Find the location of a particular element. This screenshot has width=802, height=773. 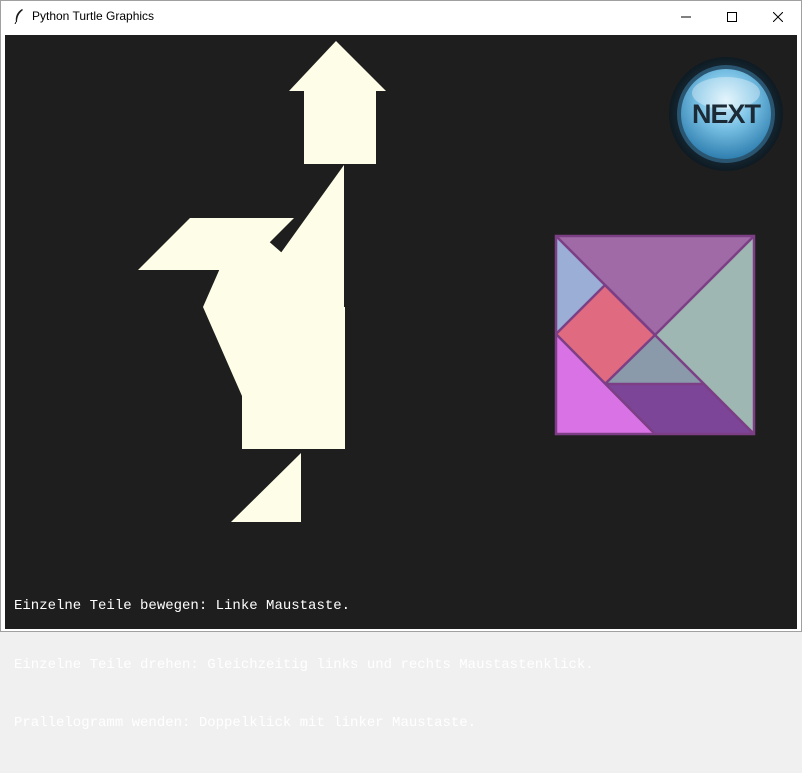

maximize-button is located at coordinates (732, 16).